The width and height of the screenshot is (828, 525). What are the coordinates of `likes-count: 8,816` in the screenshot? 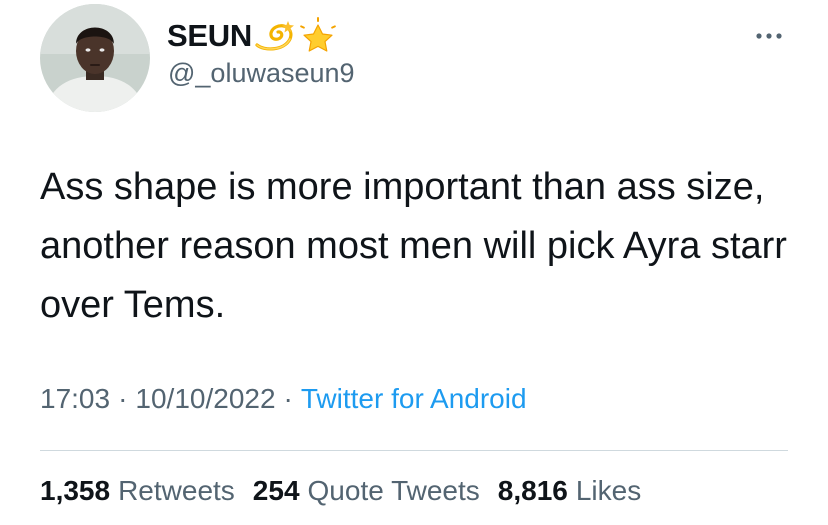 It's located at (532, 490).